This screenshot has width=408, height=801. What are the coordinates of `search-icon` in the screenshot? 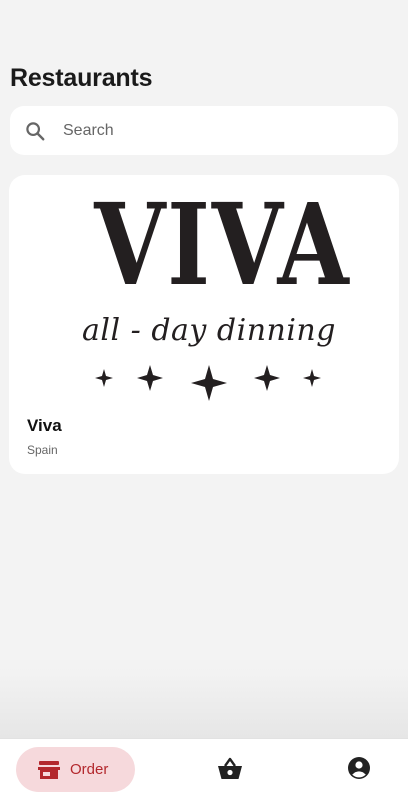 It's located at (35, 131).